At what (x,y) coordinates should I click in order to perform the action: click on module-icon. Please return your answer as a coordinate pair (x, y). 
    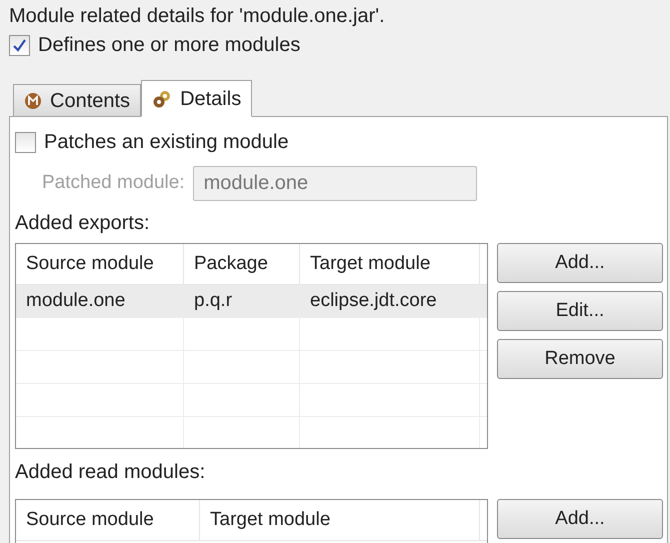
    Looking at the image, I should click on (33, 101).